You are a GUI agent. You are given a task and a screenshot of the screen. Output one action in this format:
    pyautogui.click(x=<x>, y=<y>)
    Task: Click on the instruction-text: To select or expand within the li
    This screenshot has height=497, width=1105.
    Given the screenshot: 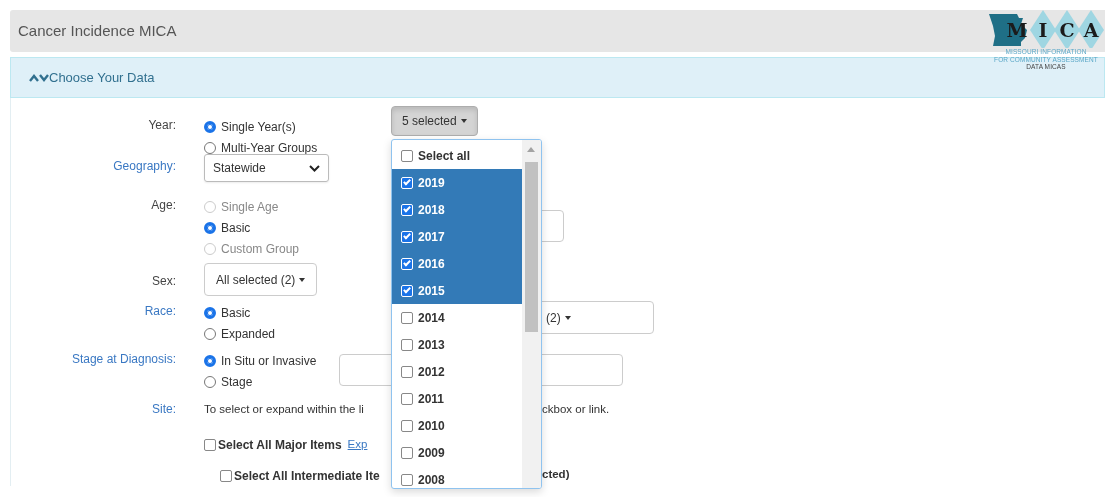 What is the action you would take?
    pyautogui.click(x=284, y=409)
    